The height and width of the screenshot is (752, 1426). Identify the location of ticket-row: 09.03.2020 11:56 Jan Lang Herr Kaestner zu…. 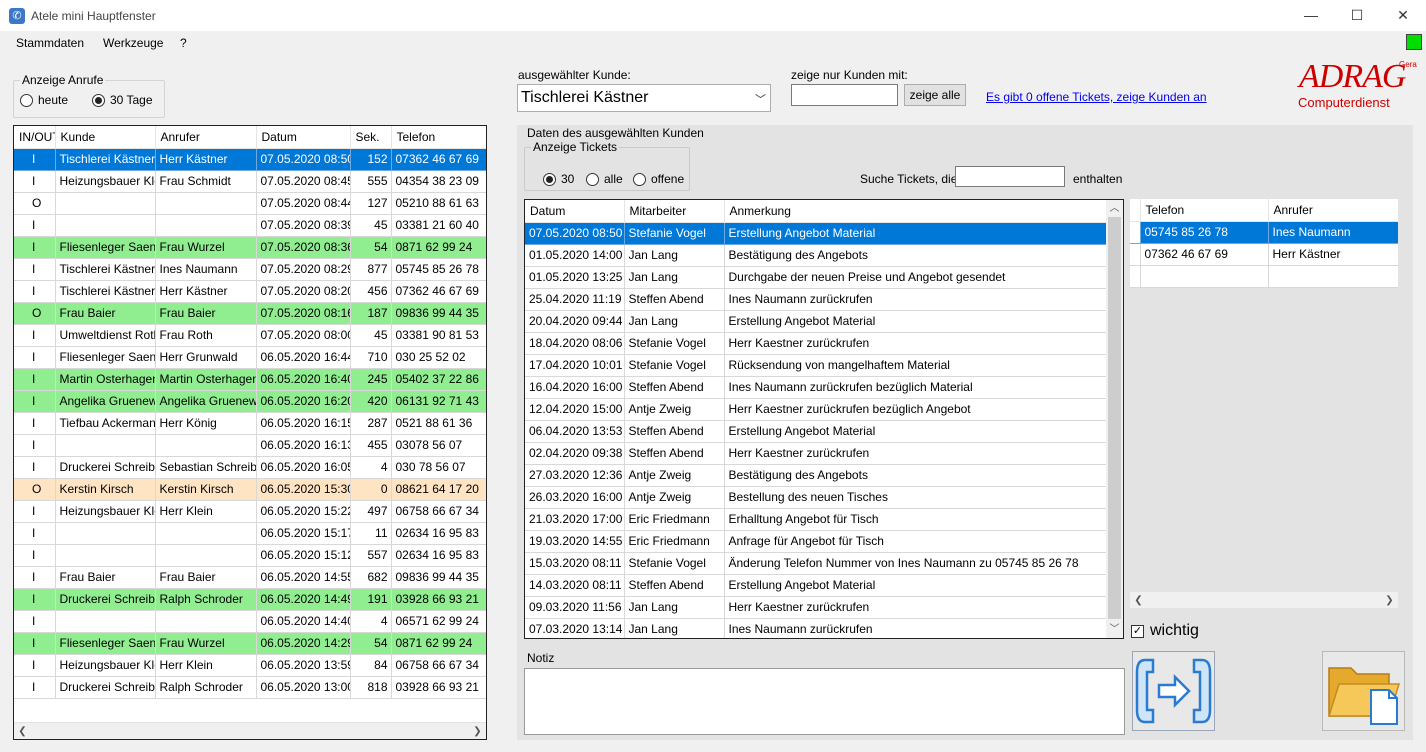
(816, 607).